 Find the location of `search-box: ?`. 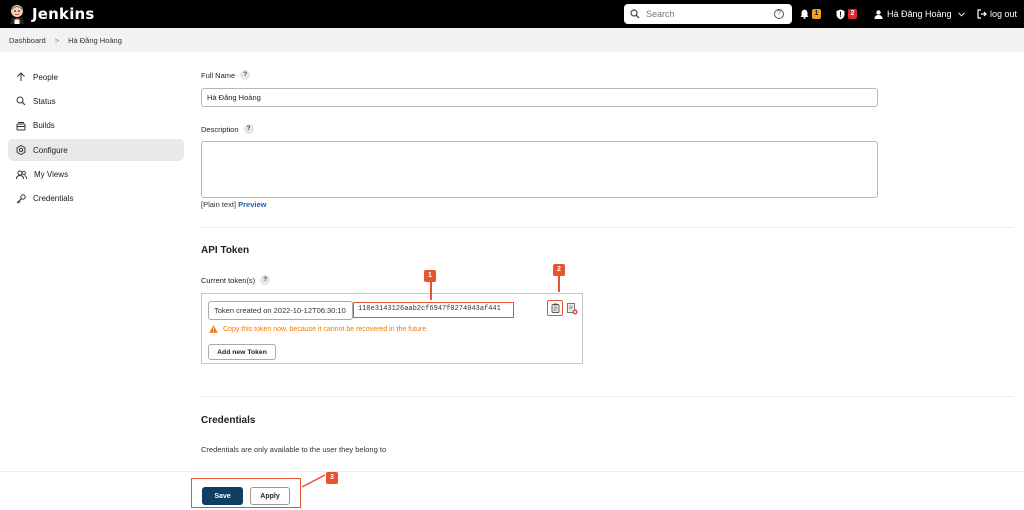

search-box: ? is located at coordinates (708, 14).